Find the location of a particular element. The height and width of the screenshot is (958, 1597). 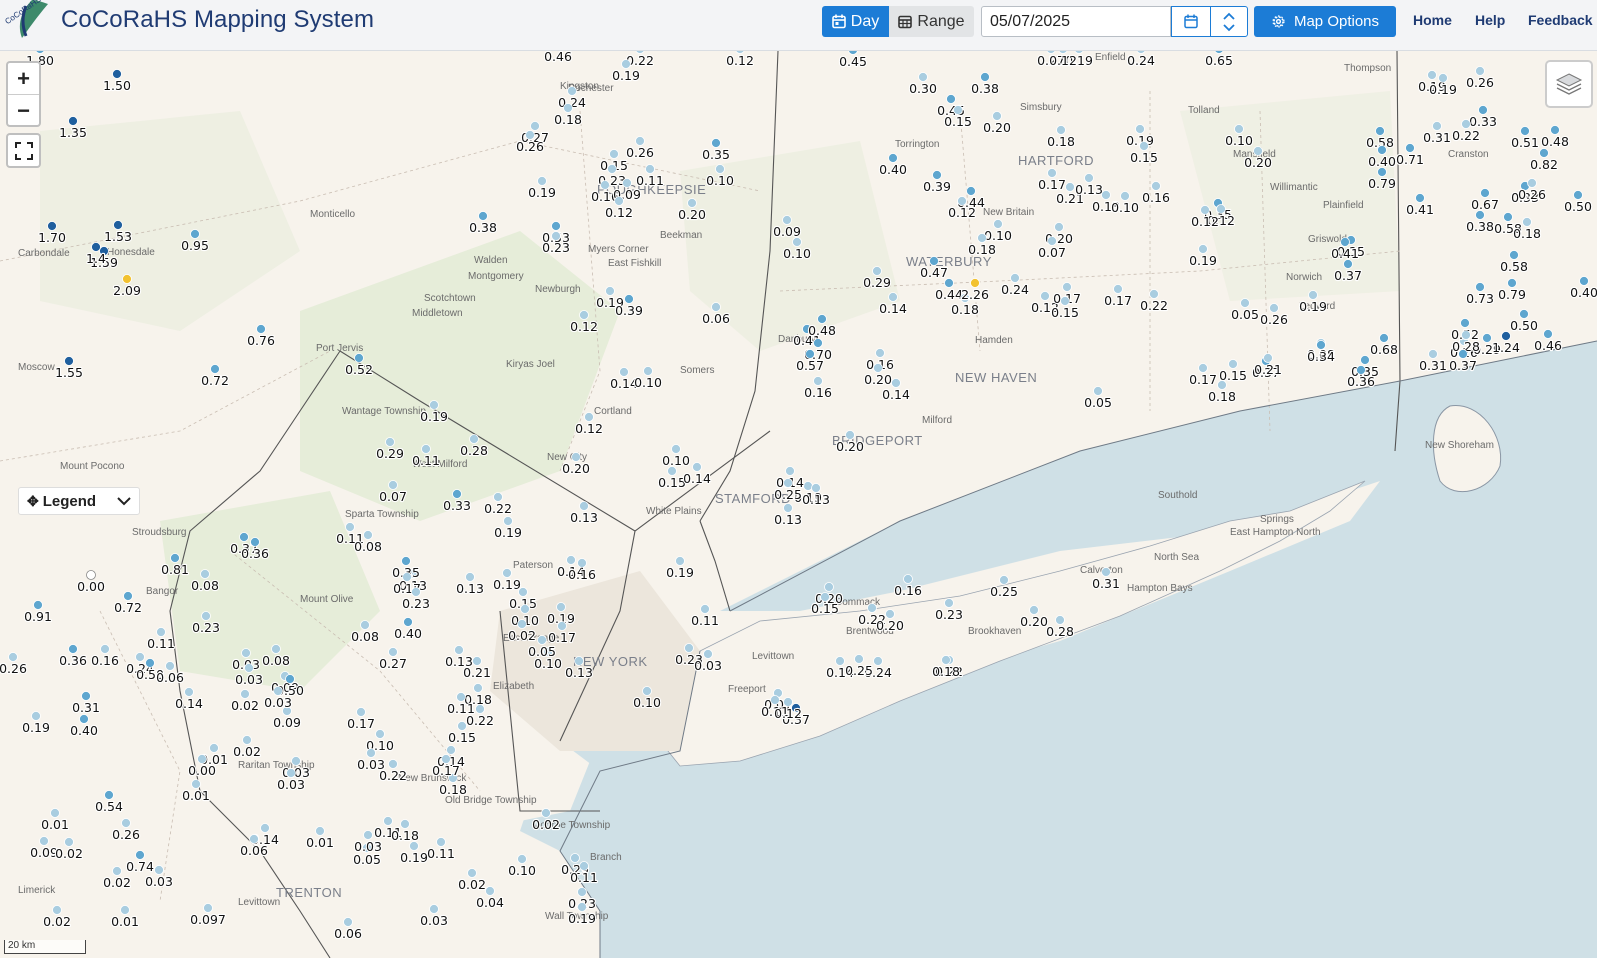

place-label: Scotchtown is located at coordinates (450, 298).